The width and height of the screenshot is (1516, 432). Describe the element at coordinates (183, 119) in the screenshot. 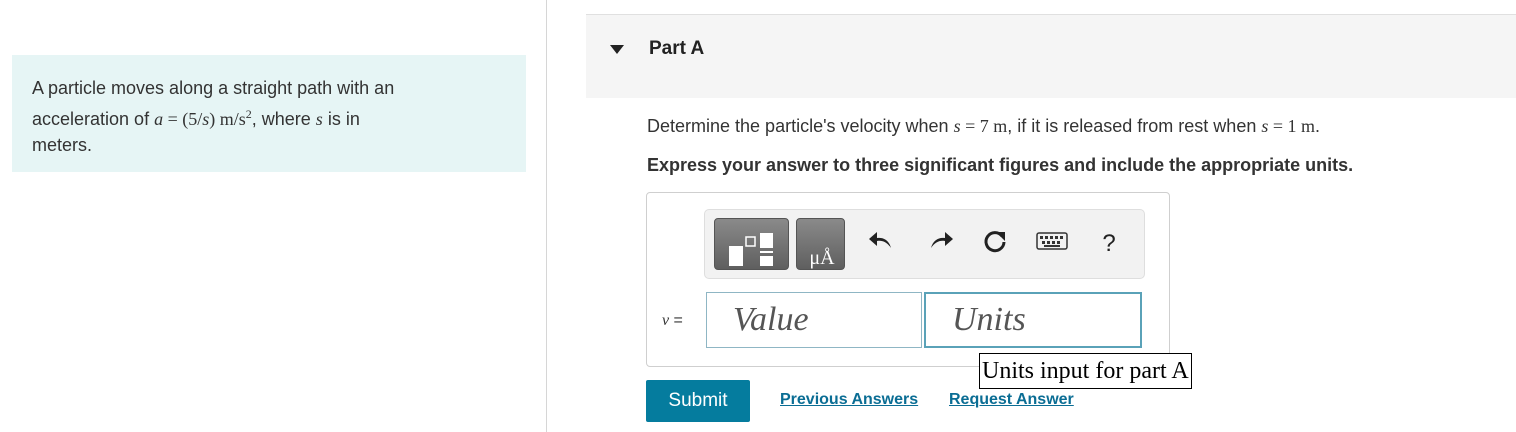

I see `math-eq: = (5/` at that location.